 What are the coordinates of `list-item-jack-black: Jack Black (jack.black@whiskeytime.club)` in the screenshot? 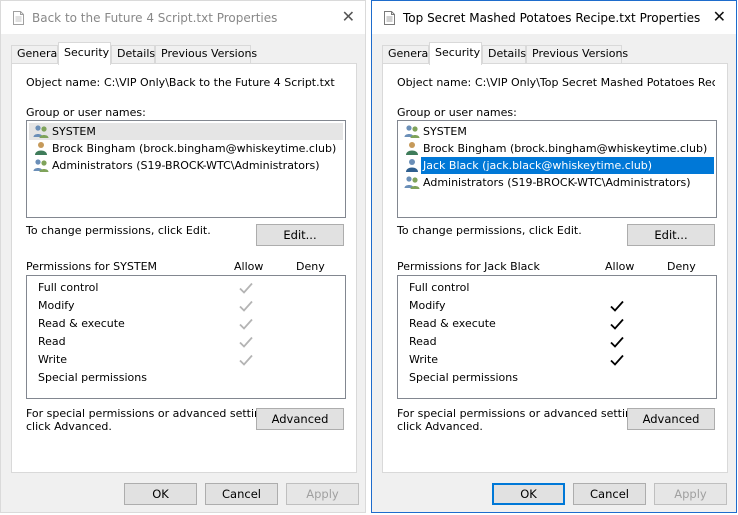 It's located at (557, 165).